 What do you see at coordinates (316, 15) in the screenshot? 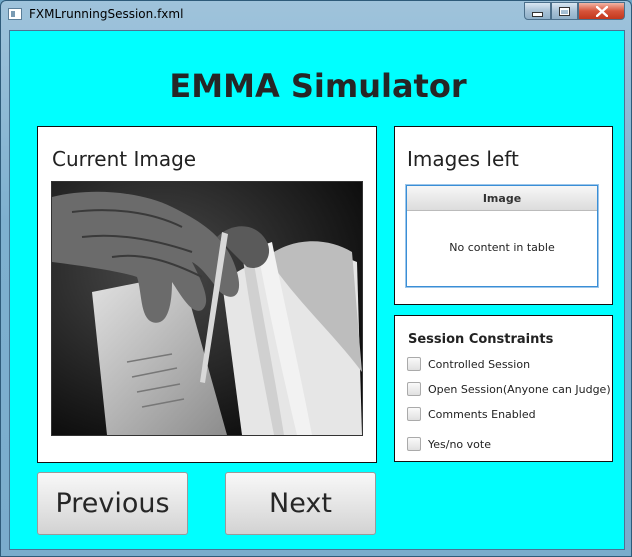
I see `title-bar: FXMLrunningSession.fxml` at bounding box center [316, 15].